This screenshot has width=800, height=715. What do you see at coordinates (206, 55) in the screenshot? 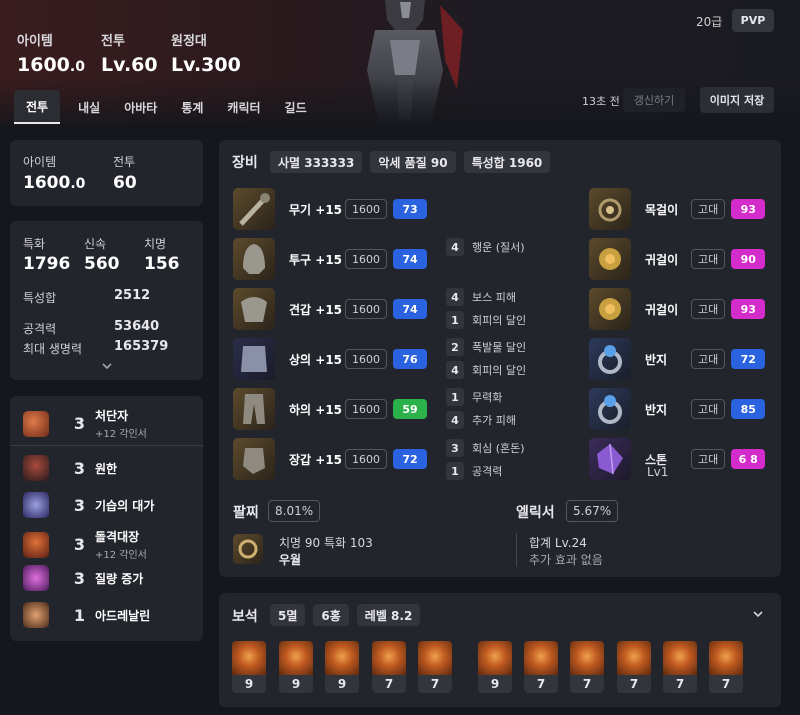
I see `header-roster-level: 원정대 Lv.300` at bounding box center [206, 55].